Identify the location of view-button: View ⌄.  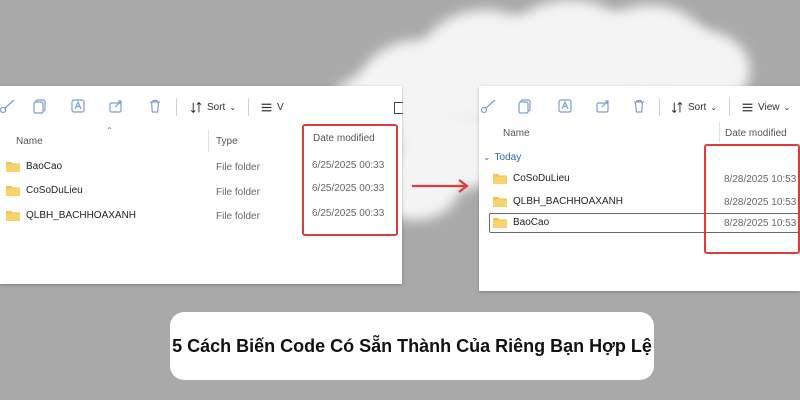
(765, 107).